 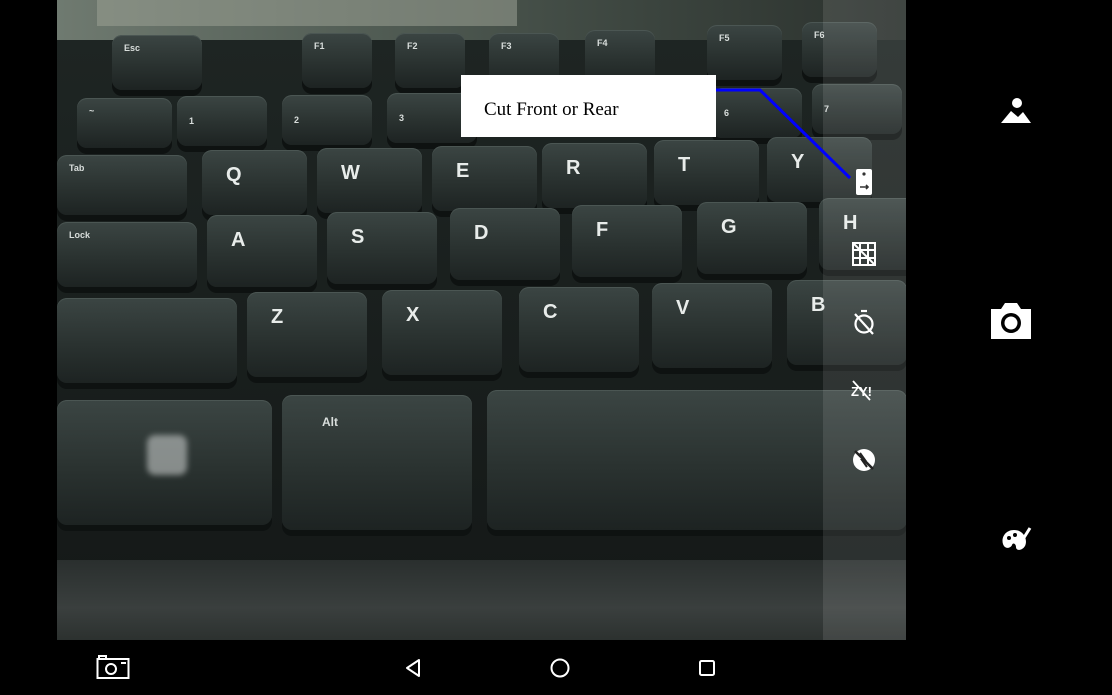 I want to click on key-c: C, so click(x=579, y=329).